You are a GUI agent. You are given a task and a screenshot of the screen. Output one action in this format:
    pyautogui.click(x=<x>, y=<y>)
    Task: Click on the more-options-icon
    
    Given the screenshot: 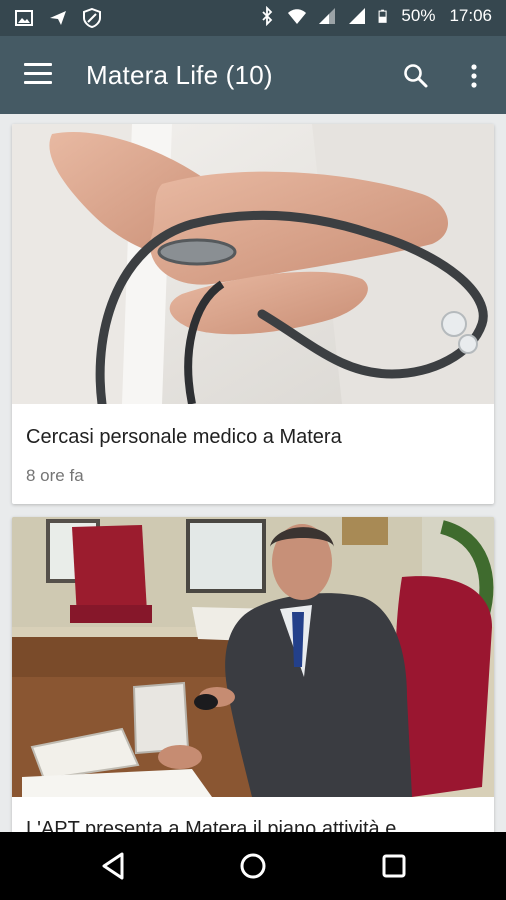 What is the action you would take?
    pyautogui.click(x=474, y=76)
    